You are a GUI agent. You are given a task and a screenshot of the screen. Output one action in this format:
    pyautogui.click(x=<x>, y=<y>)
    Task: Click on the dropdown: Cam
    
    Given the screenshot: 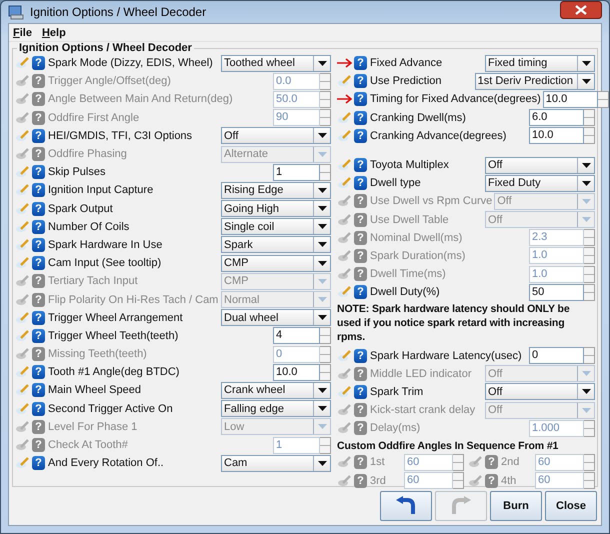 What is the action you would take?
    pyautogui.click(x=276, y=463)
    